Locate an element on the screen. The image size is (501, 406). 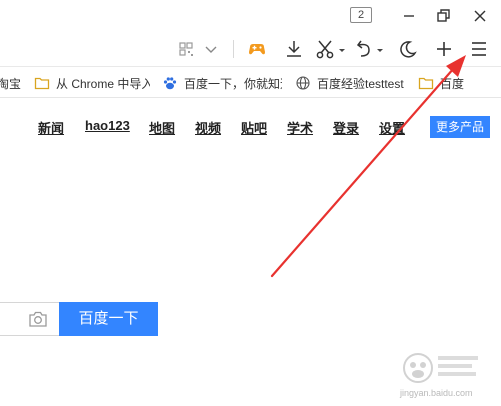
bookmark-label: 百度经验testtest is located at coordinates (360, 83).